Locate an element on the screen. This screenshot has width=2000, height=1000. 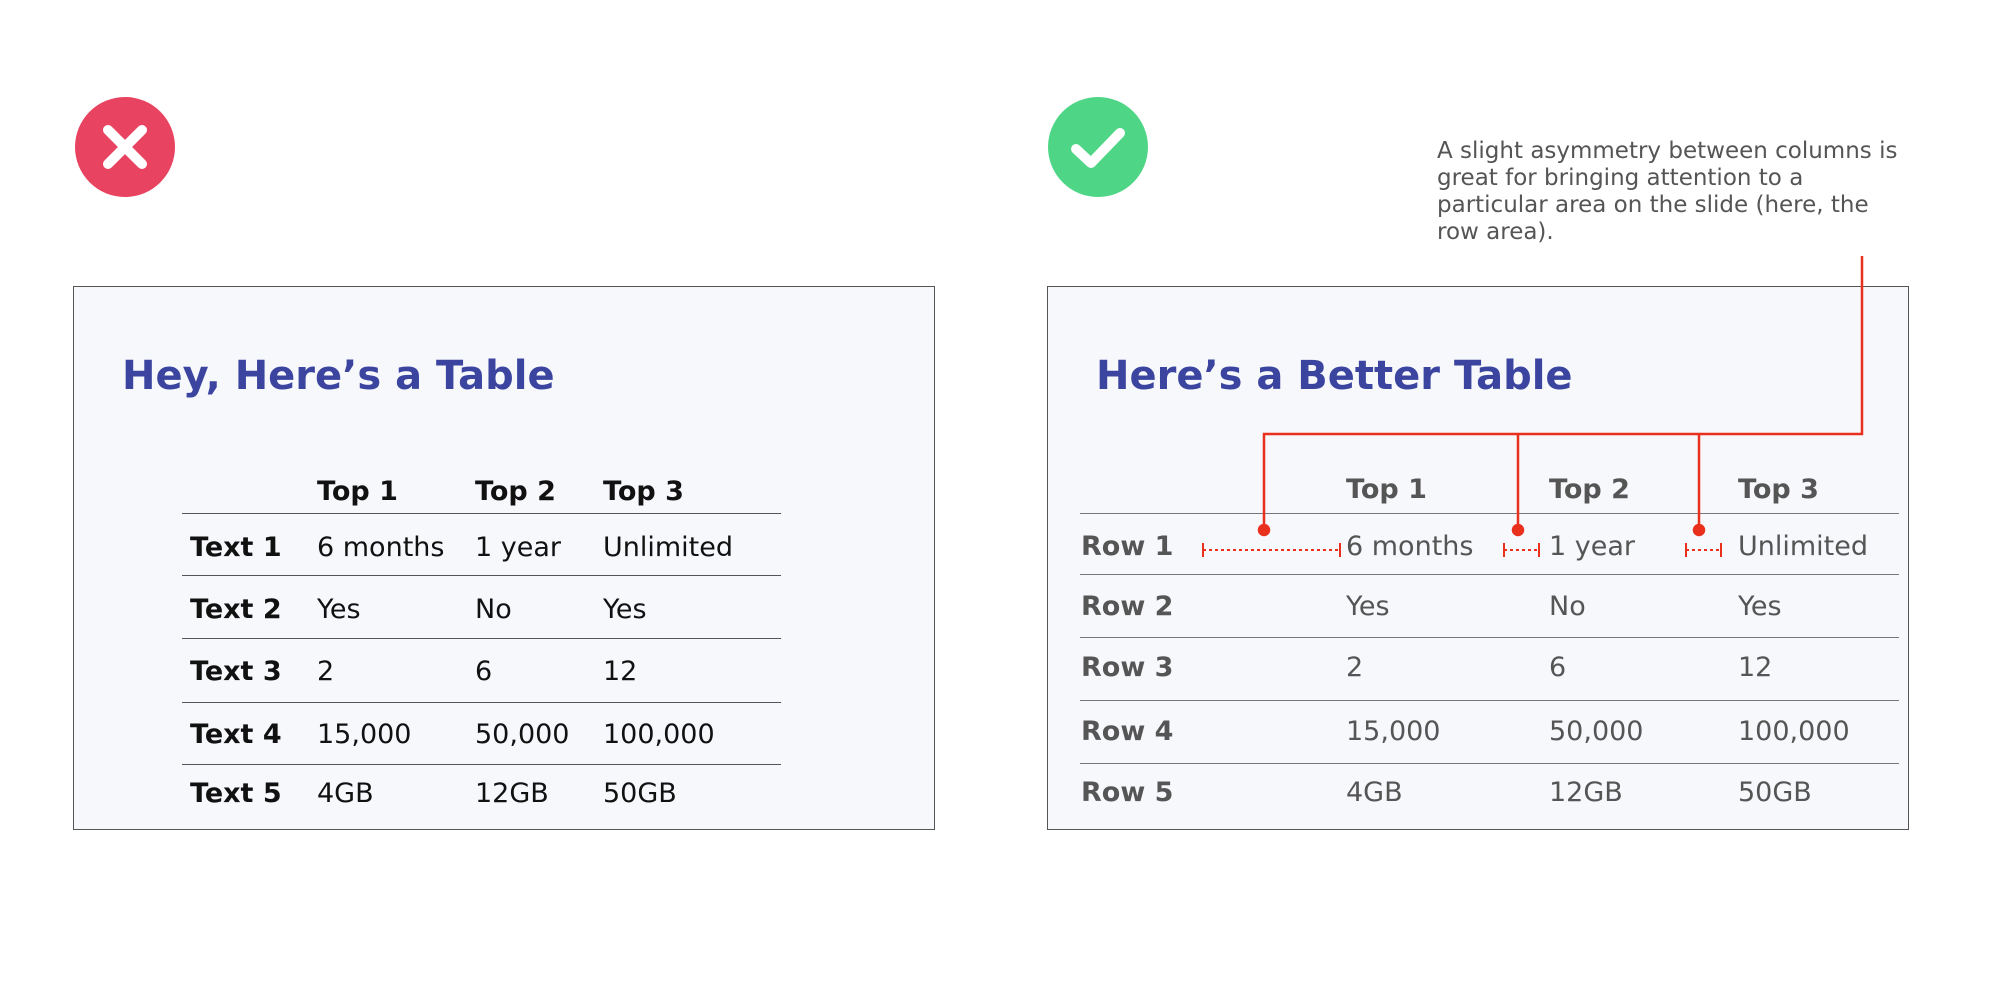
row-label: Text 3 is located at coordinates (236, 671).